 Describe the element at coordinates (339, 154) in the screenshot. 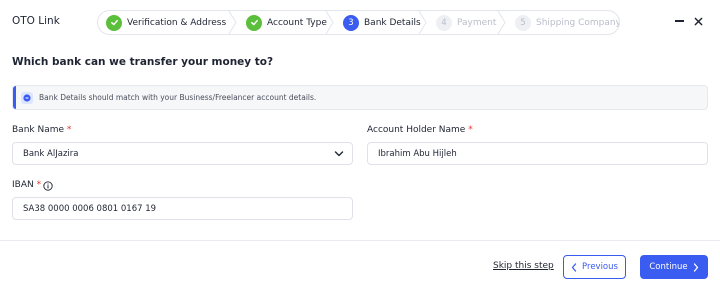

I see `chevron-down-icon` at that location.